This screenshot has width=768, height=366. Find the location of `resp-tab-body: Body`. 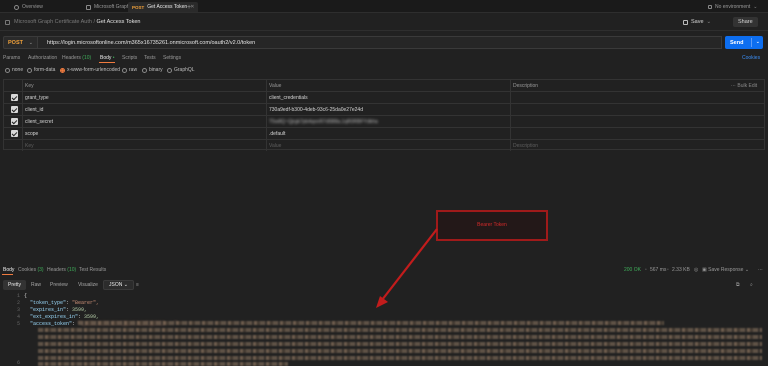

resp-tab-body: Body is located at coordinates (8, 270).